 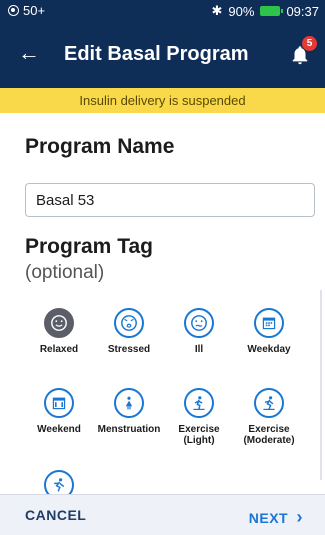 I want to click on tag-relaxed: Relaxed, so click(x=59, y=331).